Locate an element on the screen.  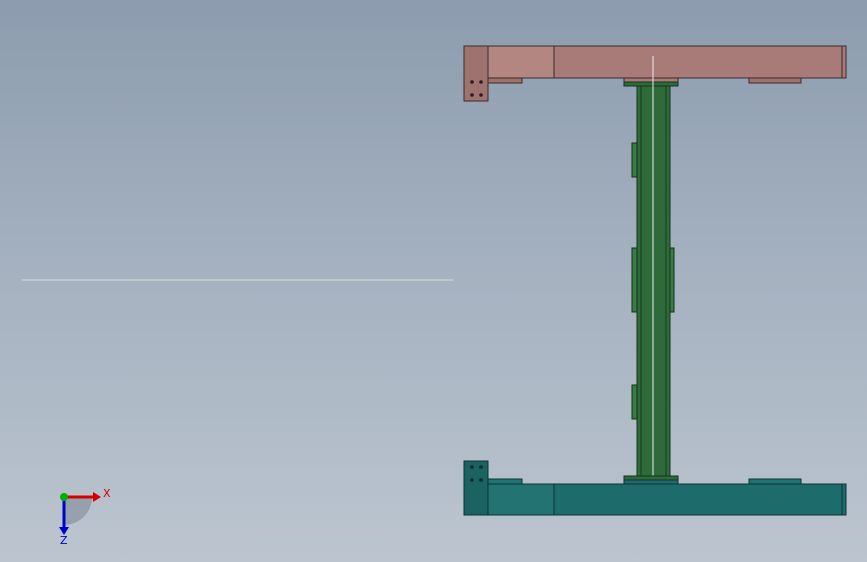
top-beam-end-plate is located at coordinates (476, 73).